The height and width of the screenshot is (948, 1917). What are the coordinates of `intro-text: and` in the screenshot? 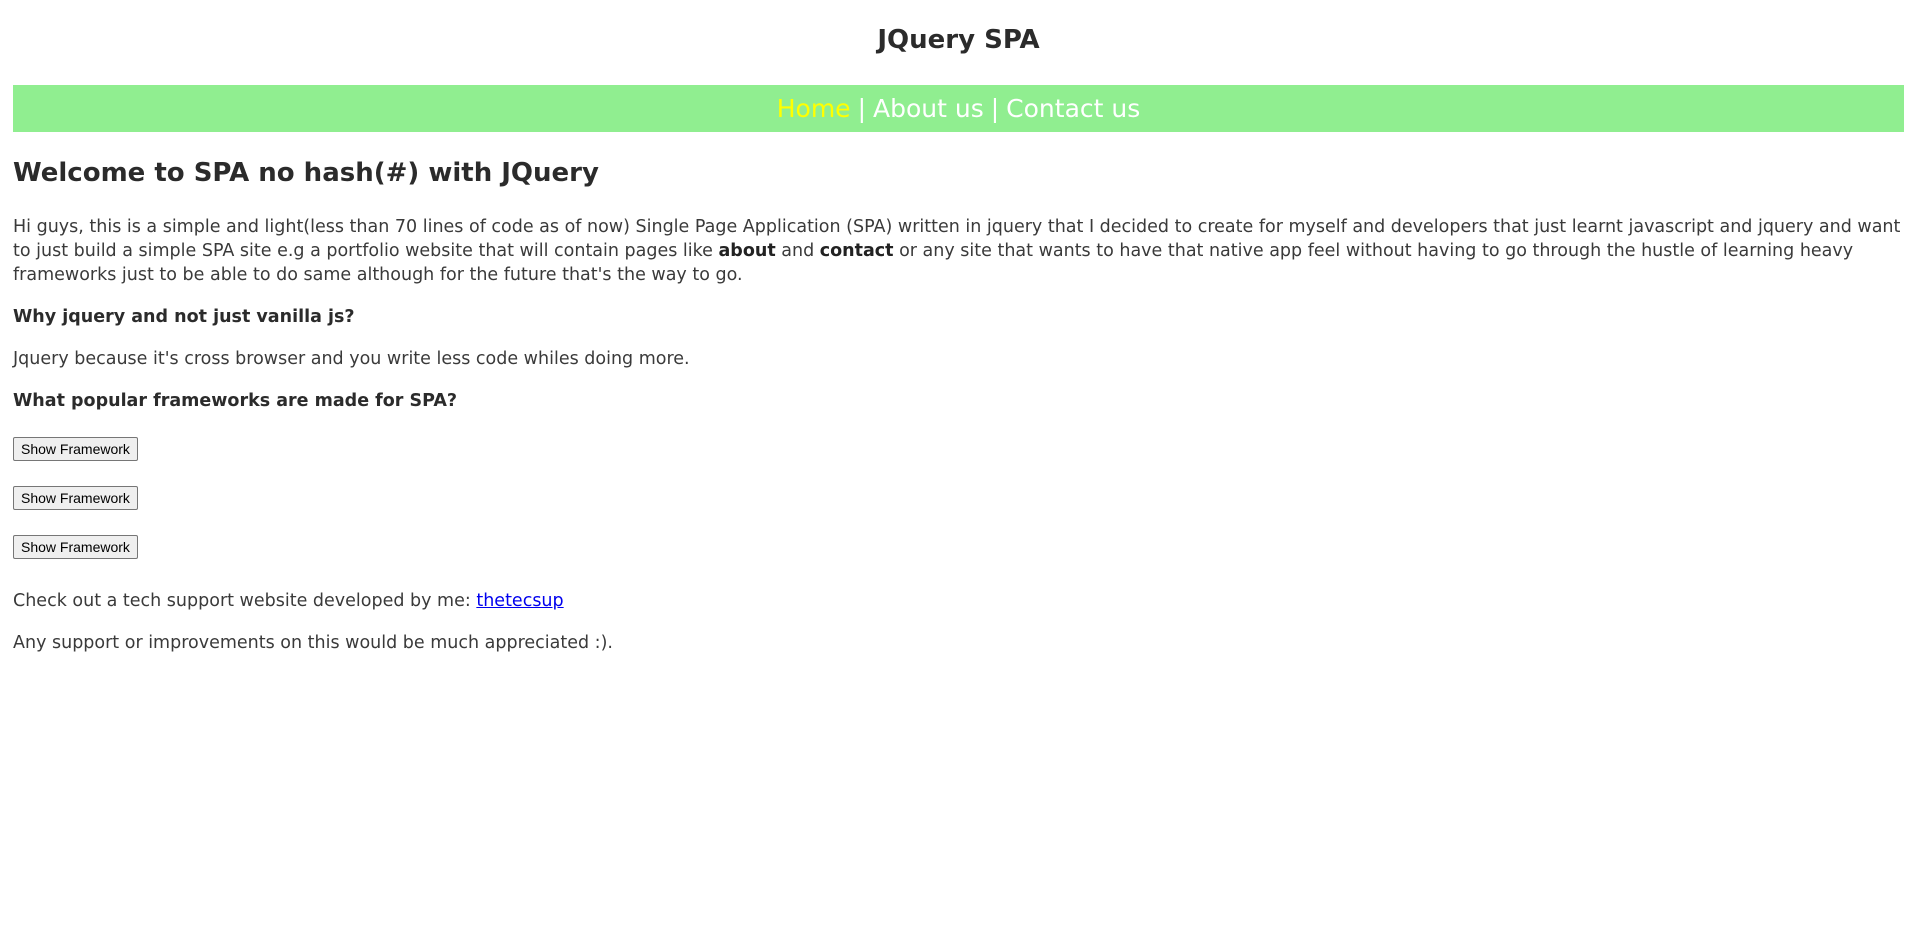 It's located at (797, 251).